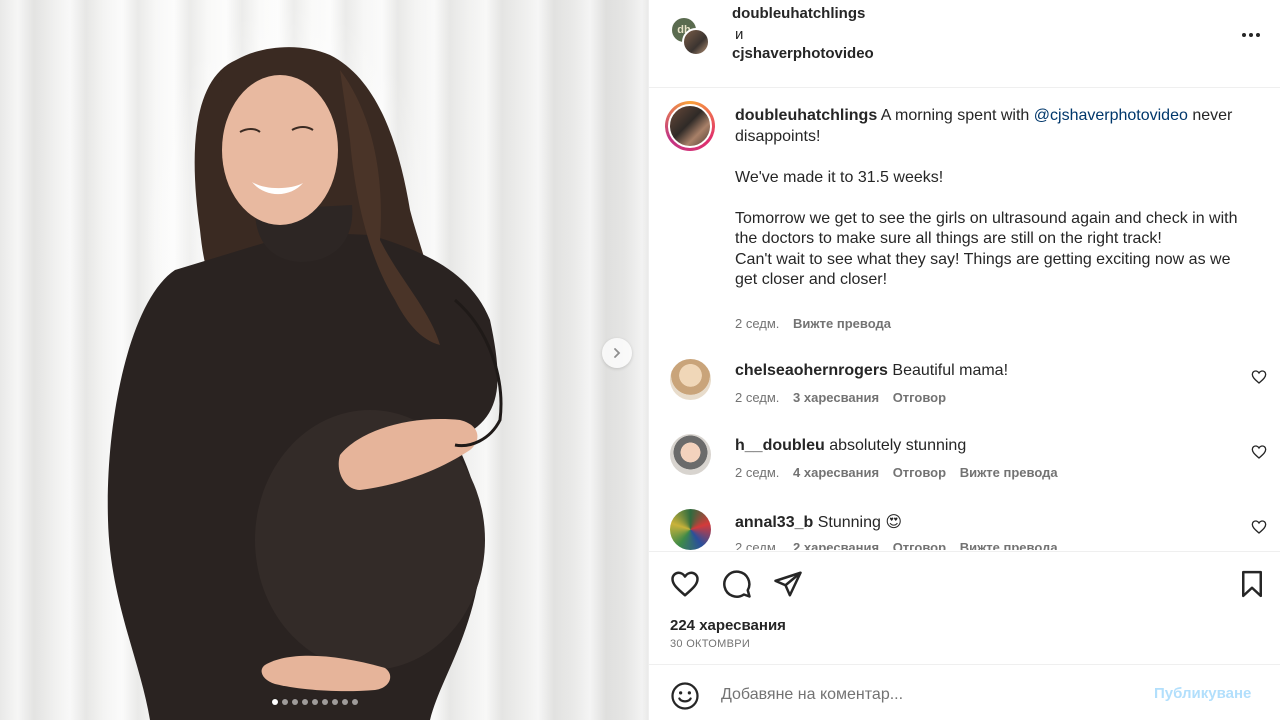 This screenshot has width=1280, height=720. Describe the element at coordinates (964, 607) in the screenshot. I see `post-actions: 224 харесвания 30 ОКТОМВРИ` at that location.